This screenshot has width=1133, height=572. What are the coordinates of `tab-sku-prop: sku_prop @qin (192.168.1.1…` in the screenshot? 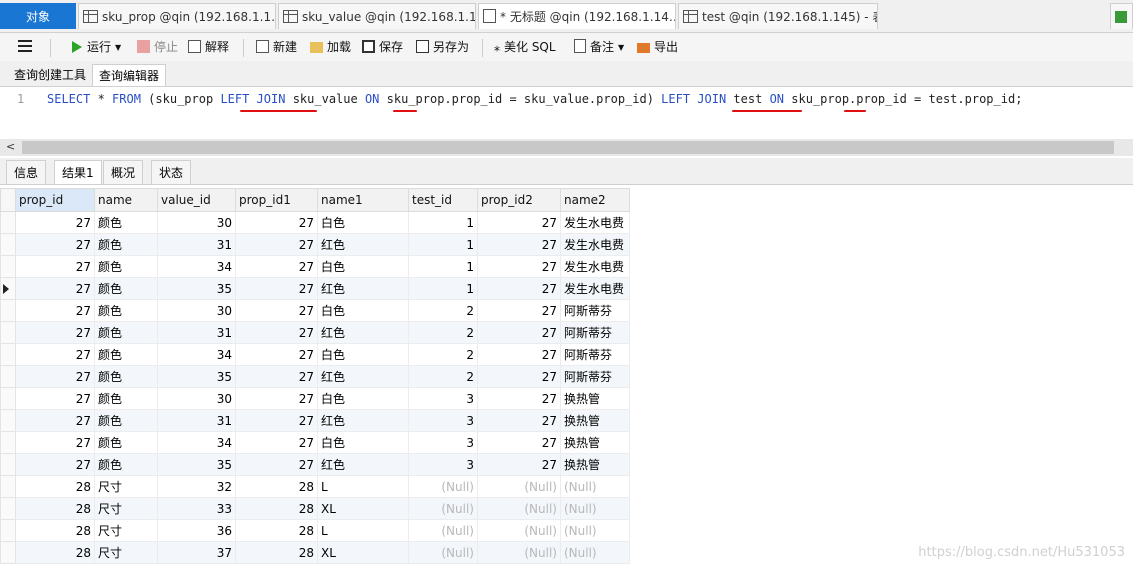 It's located at (177, 16).